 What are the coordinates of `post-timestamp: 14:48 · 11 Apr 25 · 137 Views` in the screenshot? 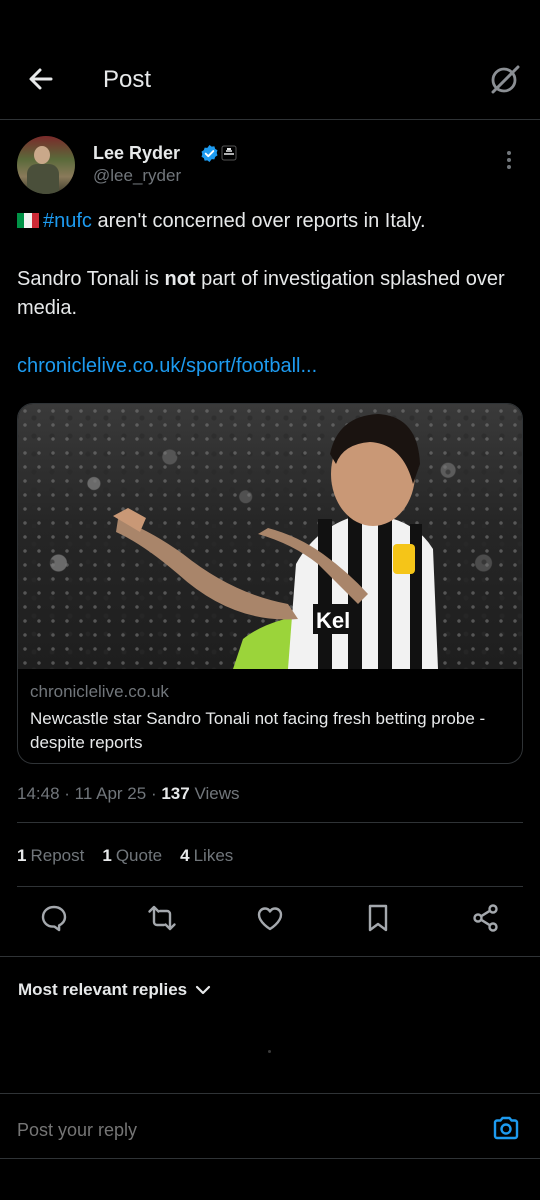 It's located at (128, 793).